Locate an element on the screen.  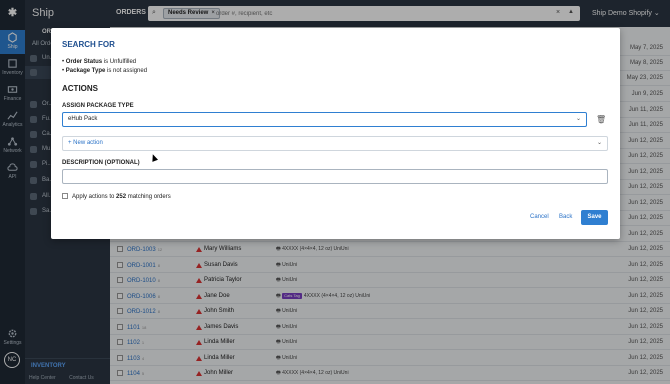
package-type-select: eHub Pack ⌄ is located at coordinates (324, 119).